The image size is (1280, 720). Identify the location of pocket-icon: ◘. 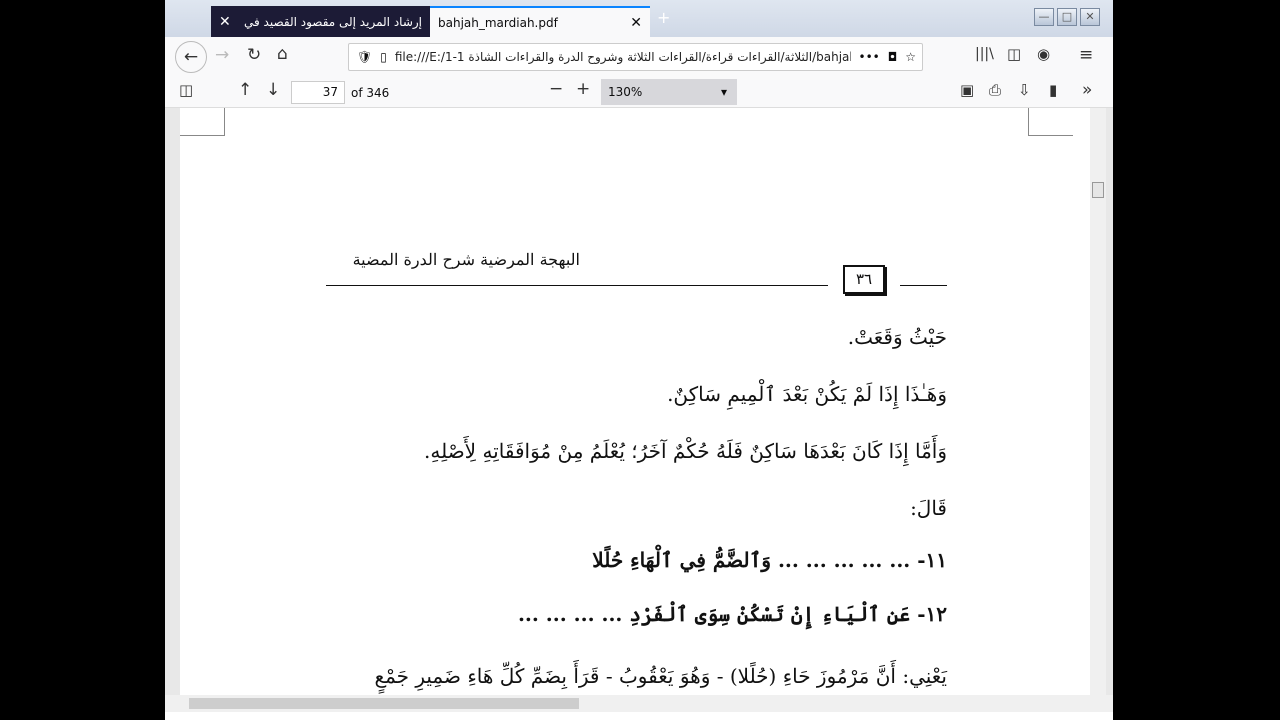
(893, 57).